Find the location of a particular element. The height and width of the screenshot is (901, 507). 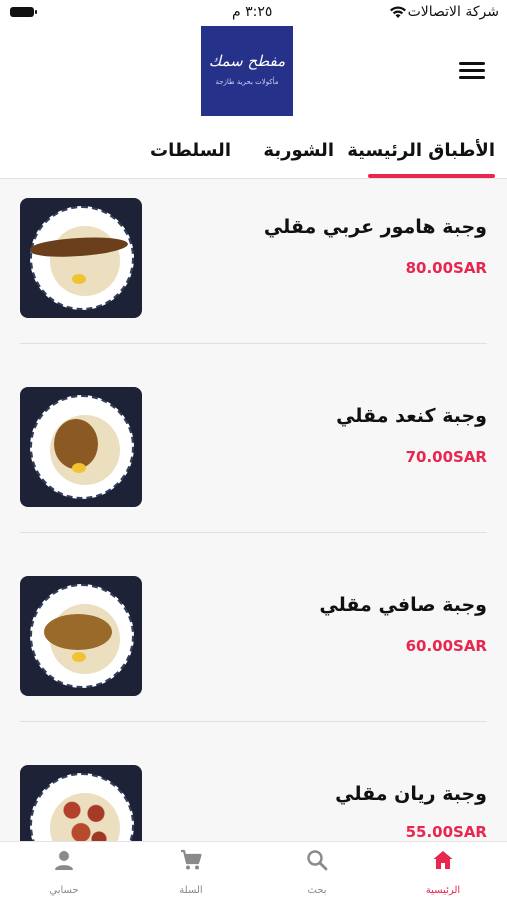

bottom-tab-bar: الرئيسية بحث السلة حسابي is located at coordinates (253, 871).